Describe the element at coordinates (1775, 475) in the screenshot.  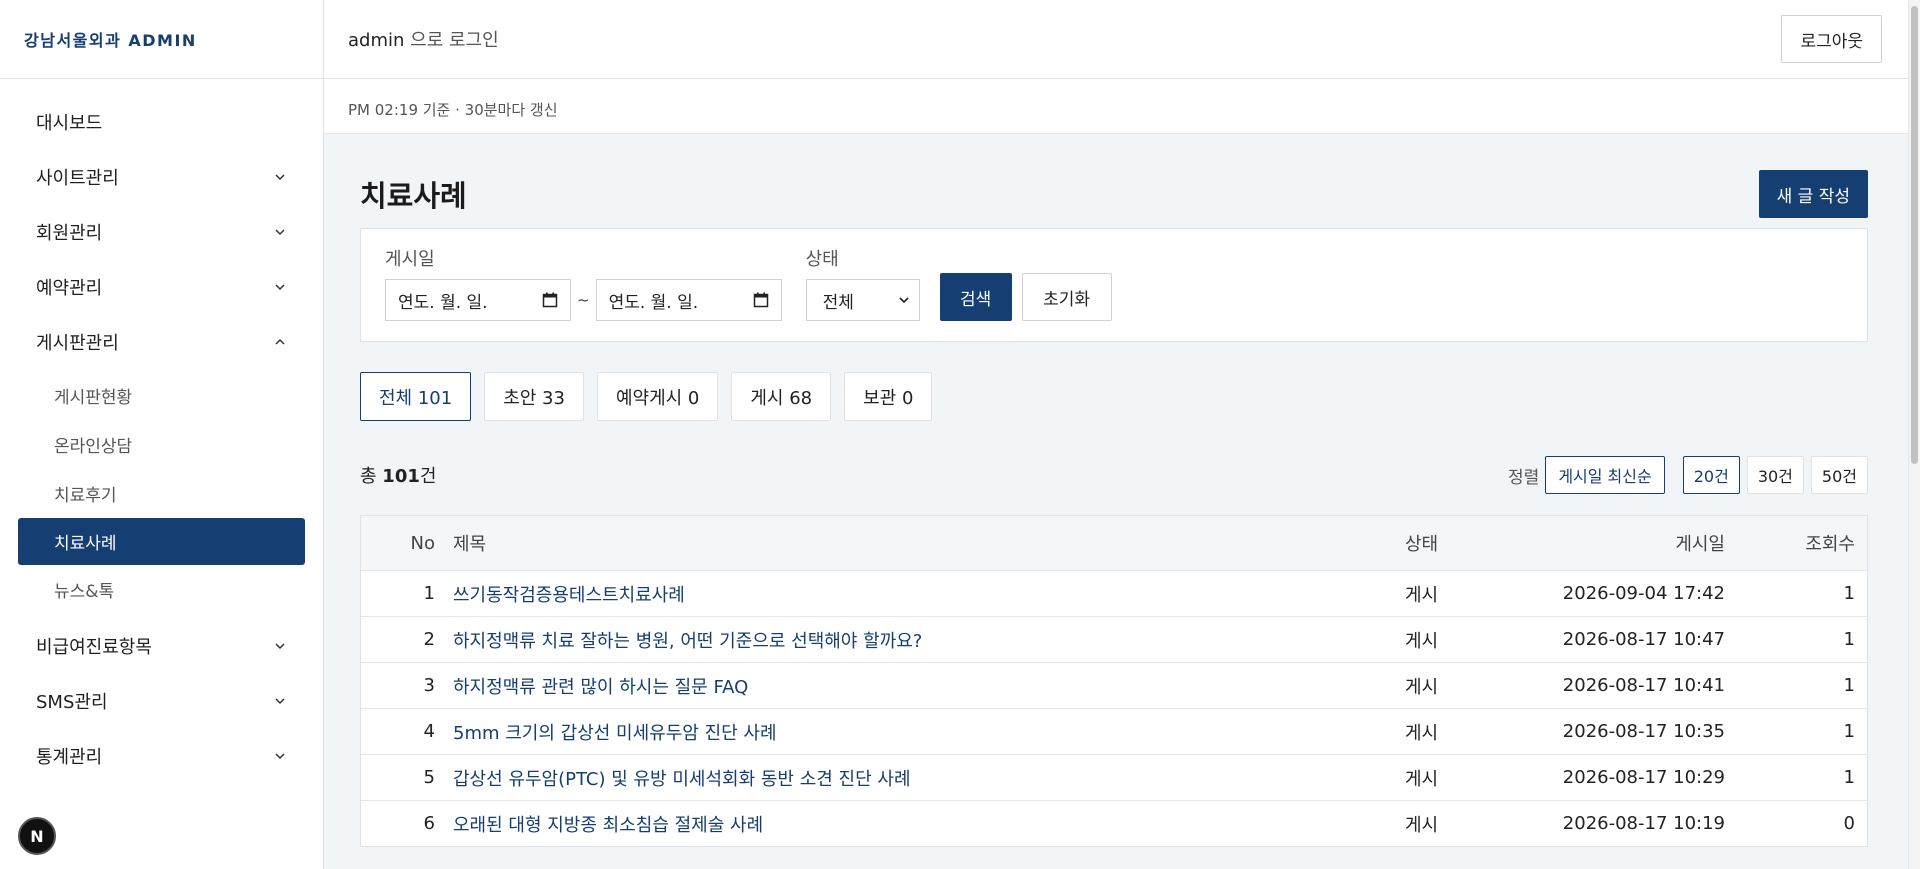
I see `page-size-30: 30건` at that location.